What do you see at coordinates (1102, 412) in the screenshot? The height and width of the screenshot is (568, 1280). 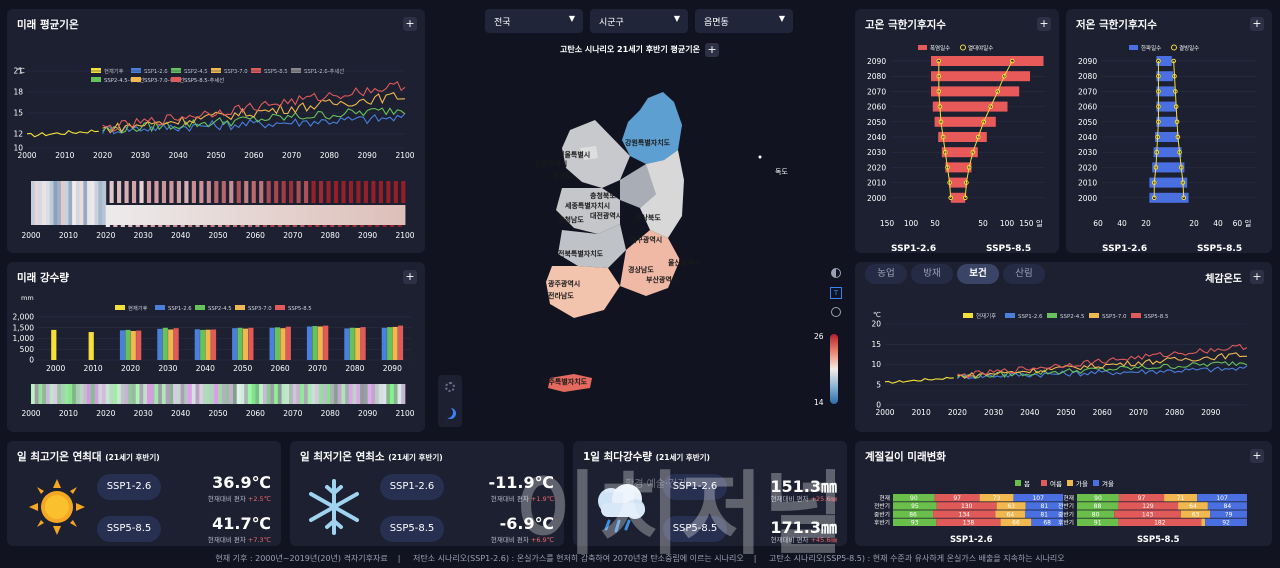 I see `x-tick-label: 2060` at bounding box center [1102, 412].